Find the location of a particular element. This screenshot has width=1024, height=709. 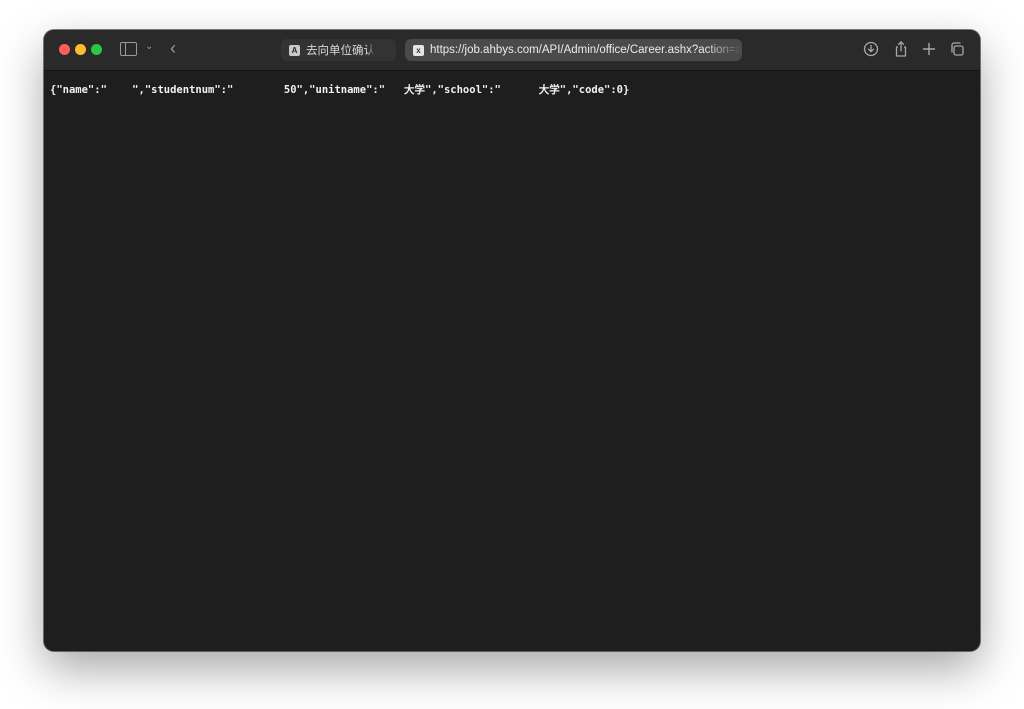

sidebar-icon is located at coordinates (128, 49).